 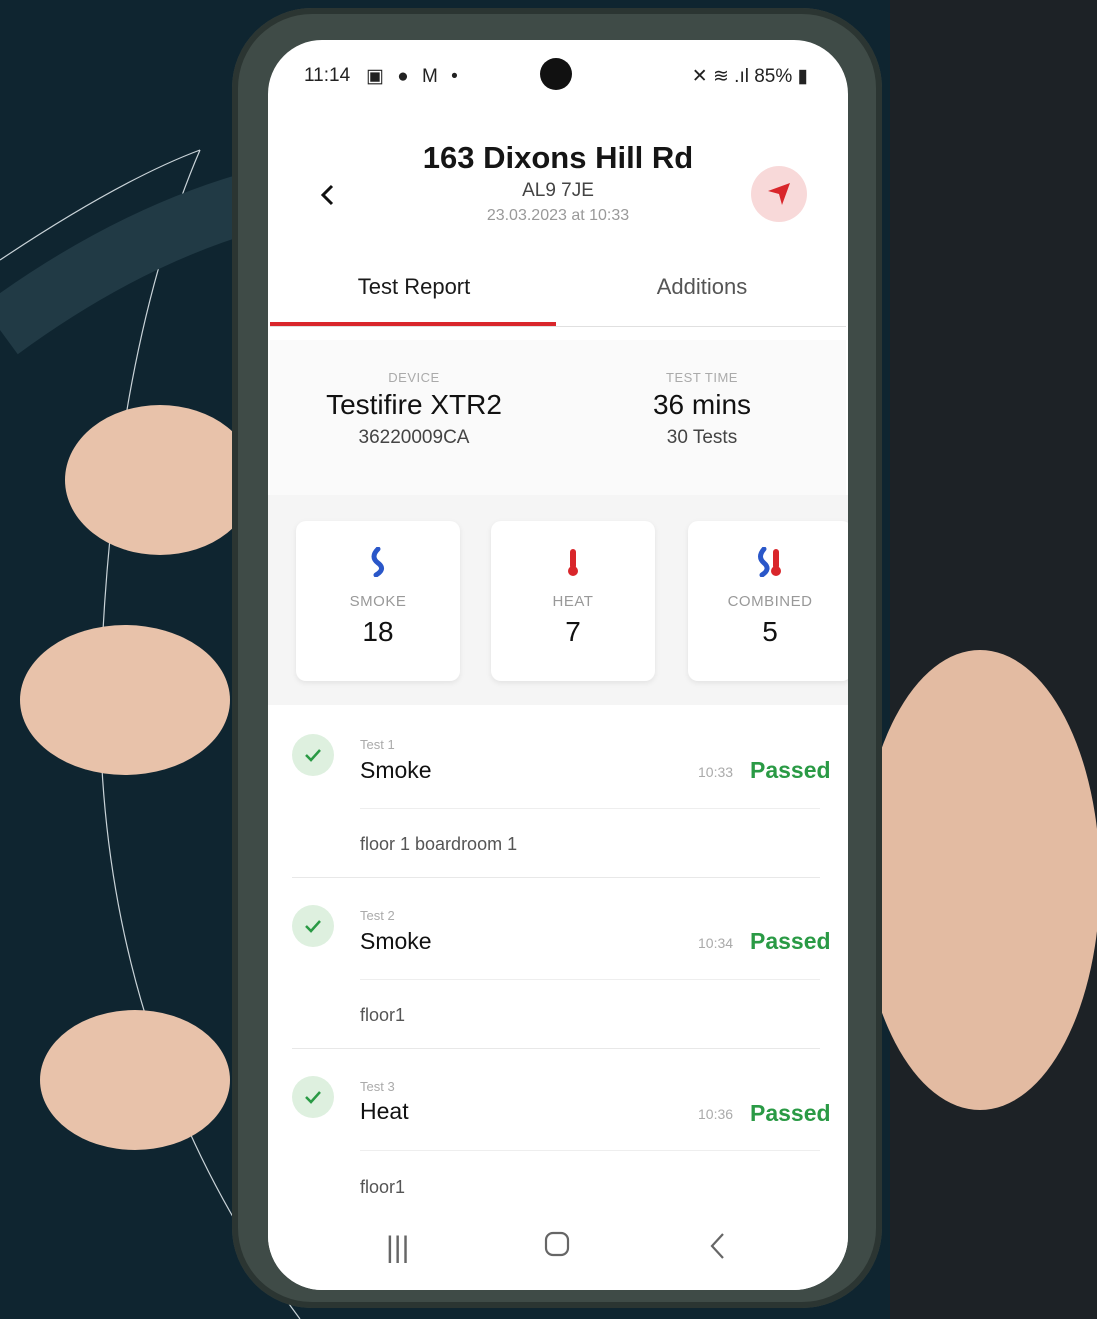 What do you see at coordinates (716, 1114) in the screenshot?
I see `test-time: 10:36` at bounding box center [716, 1114].